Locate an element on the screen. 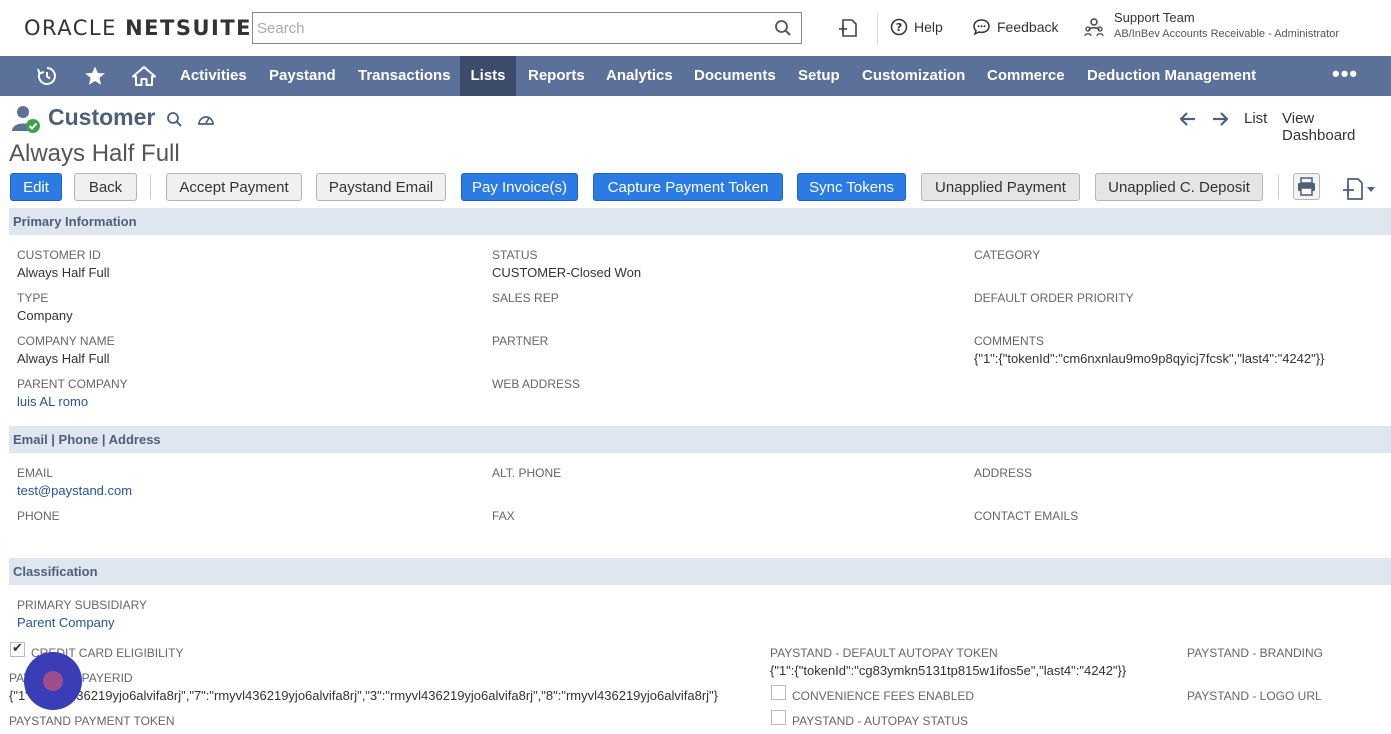 This screenshot has height=734, width=1391. page-title: Customer is located at coordinates (102, 117).